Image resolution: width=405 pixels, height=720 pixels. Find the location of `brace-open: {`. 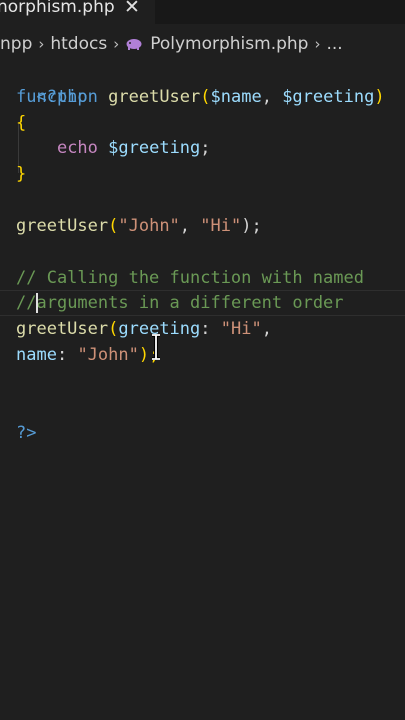

brace-open: { is located at coordinates (21, 123).